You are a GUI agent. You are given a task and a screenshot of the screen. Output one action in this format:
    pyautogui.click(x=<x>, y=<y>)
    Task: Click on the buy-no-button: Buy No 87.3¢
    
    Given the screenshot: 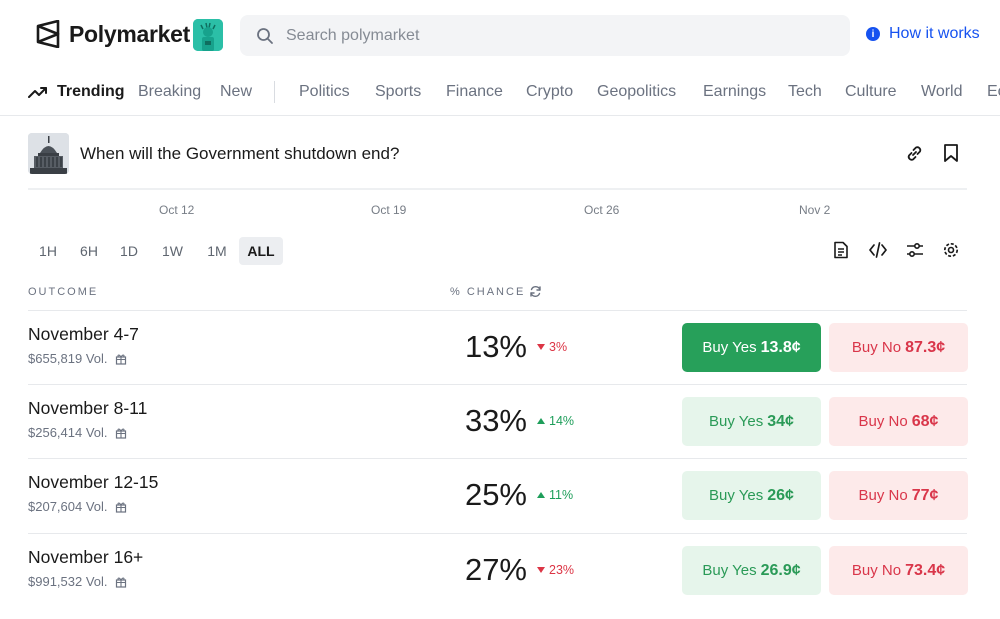 What is the action you would take?
    pyautogui.click(x=898, y=347)
    